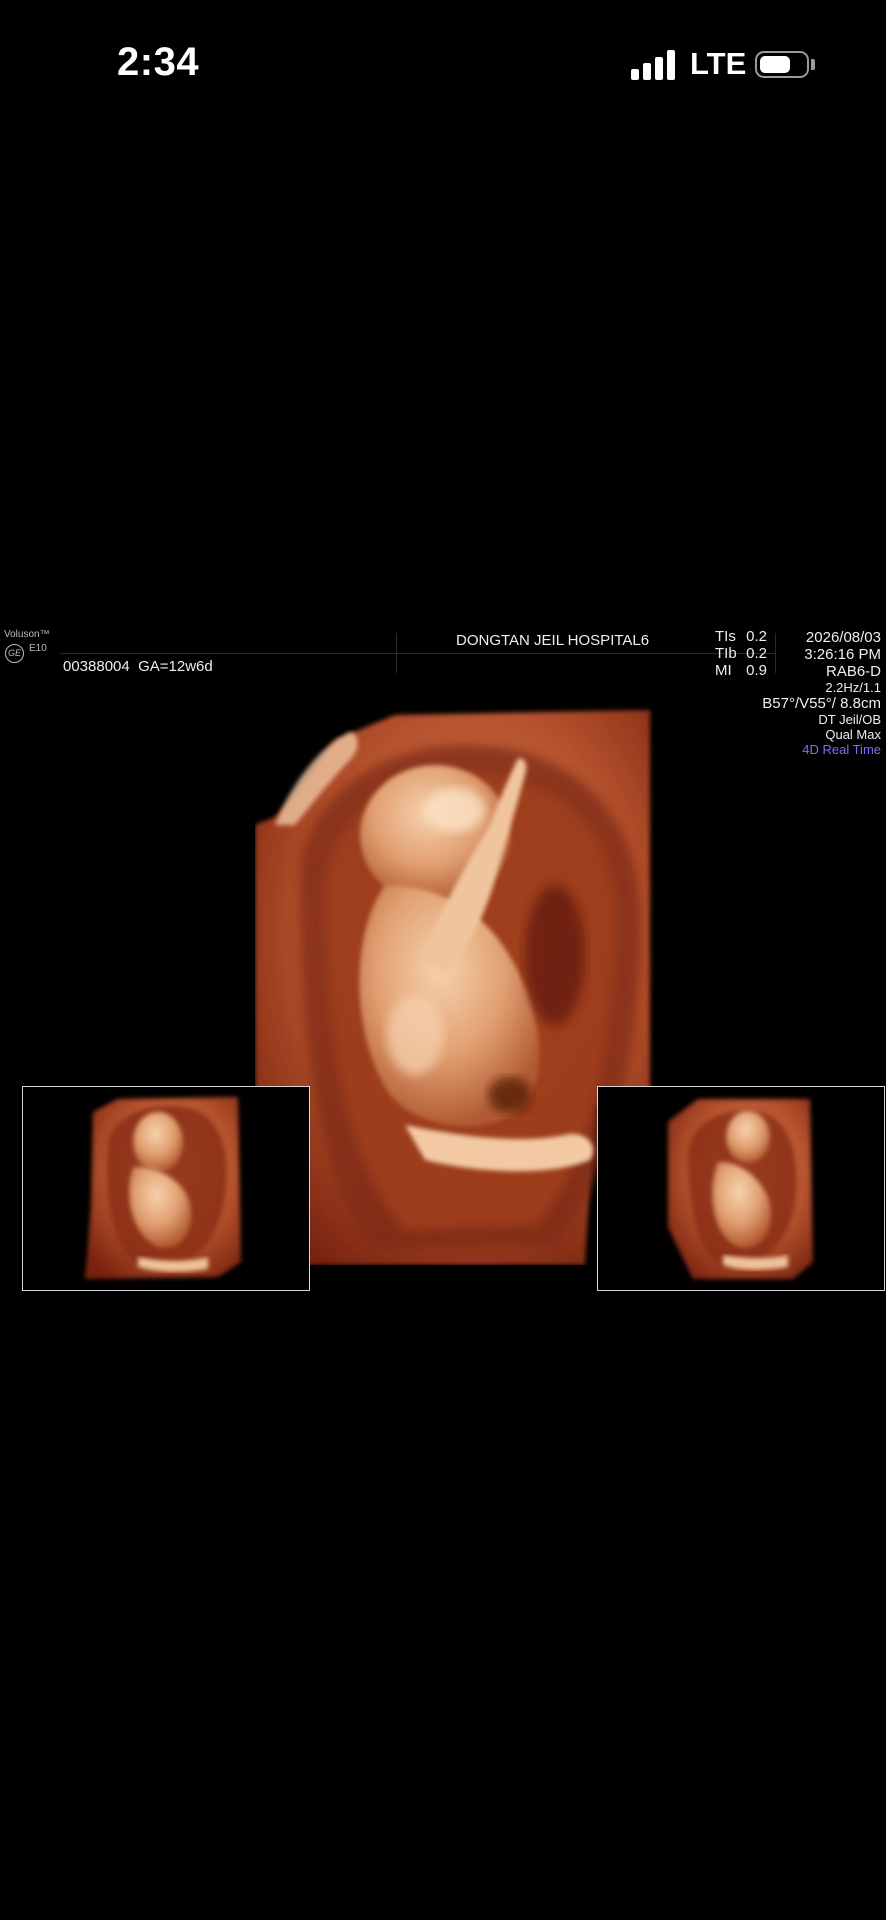 This screenshot has width=886, height=1920. Describe the element at coordinates (452, 987) in the screenshot. I see `fetal-3d-render` at that location.